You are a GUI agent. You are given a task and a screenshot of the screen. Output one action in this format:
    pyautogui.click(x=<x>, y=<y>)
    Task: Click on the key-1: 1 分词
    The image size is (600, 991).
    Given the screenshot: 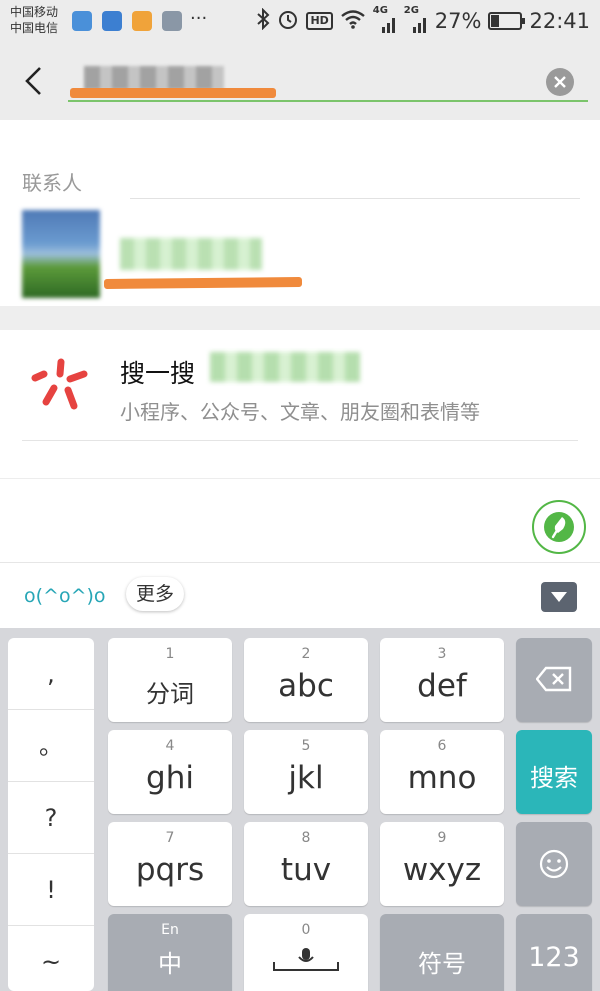 What is the action you would take?
    pyautogui.click(x=170, y=680)
    